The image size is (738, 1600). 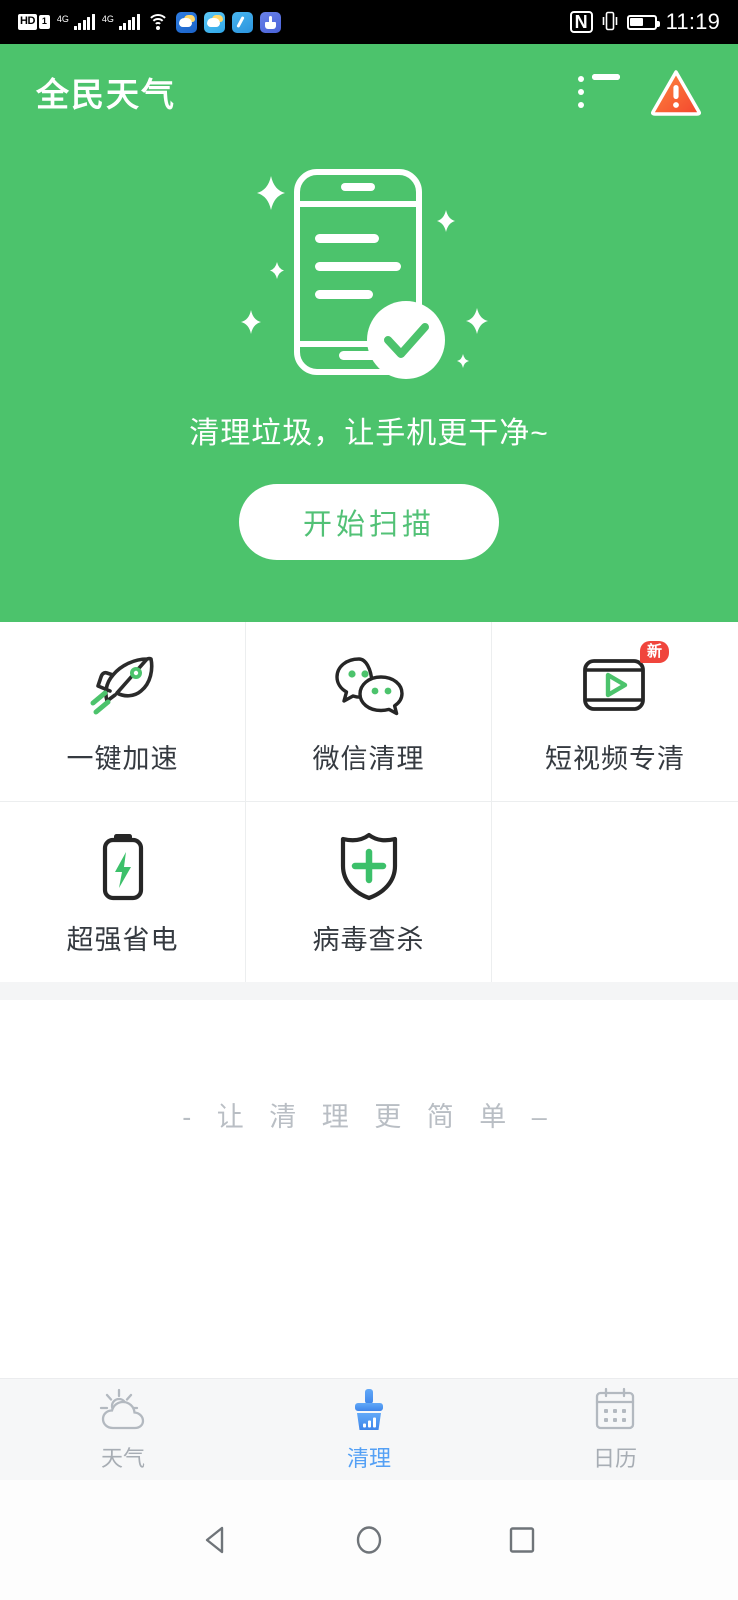 I want to click on feature-item-wechat-clean: 微信清理, so click(x=369, y=712).